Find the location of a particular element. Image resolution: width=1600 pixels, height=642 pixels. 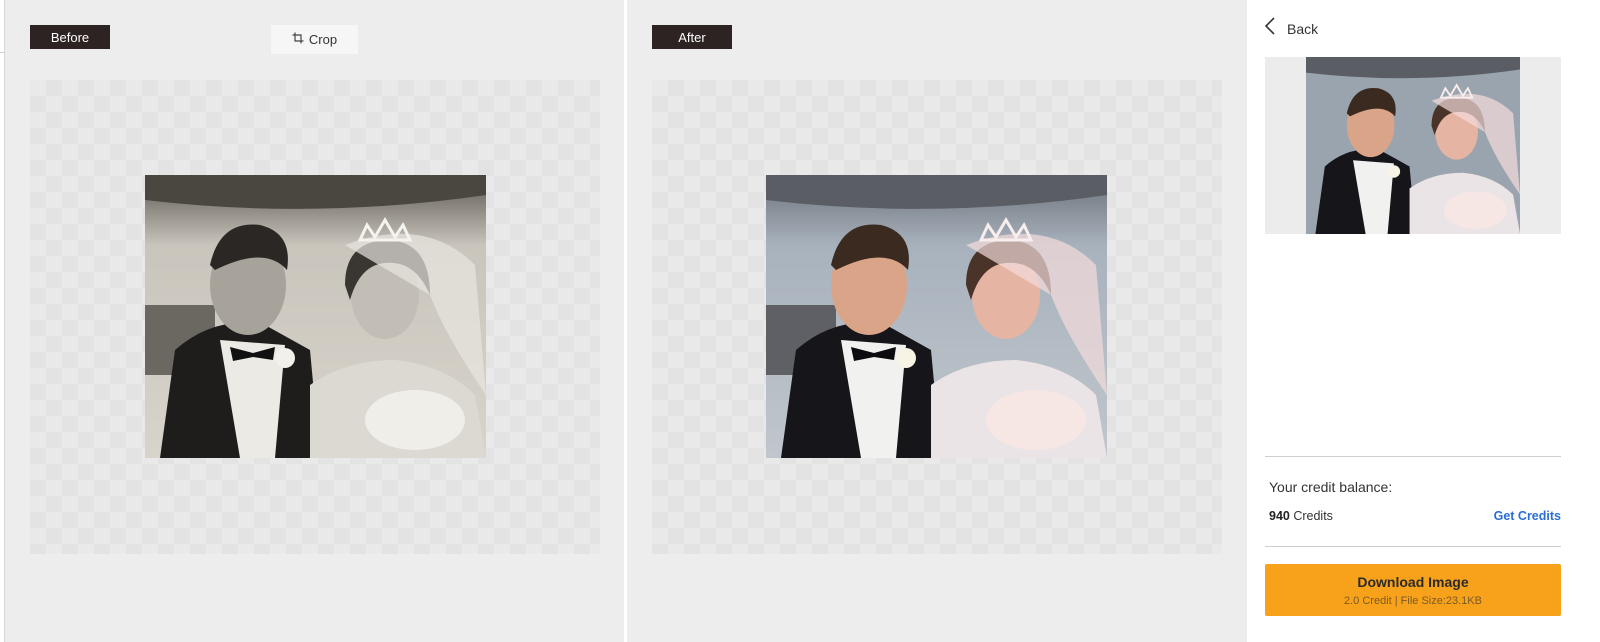

back-button: Back is located at coordinates (1291, 28).